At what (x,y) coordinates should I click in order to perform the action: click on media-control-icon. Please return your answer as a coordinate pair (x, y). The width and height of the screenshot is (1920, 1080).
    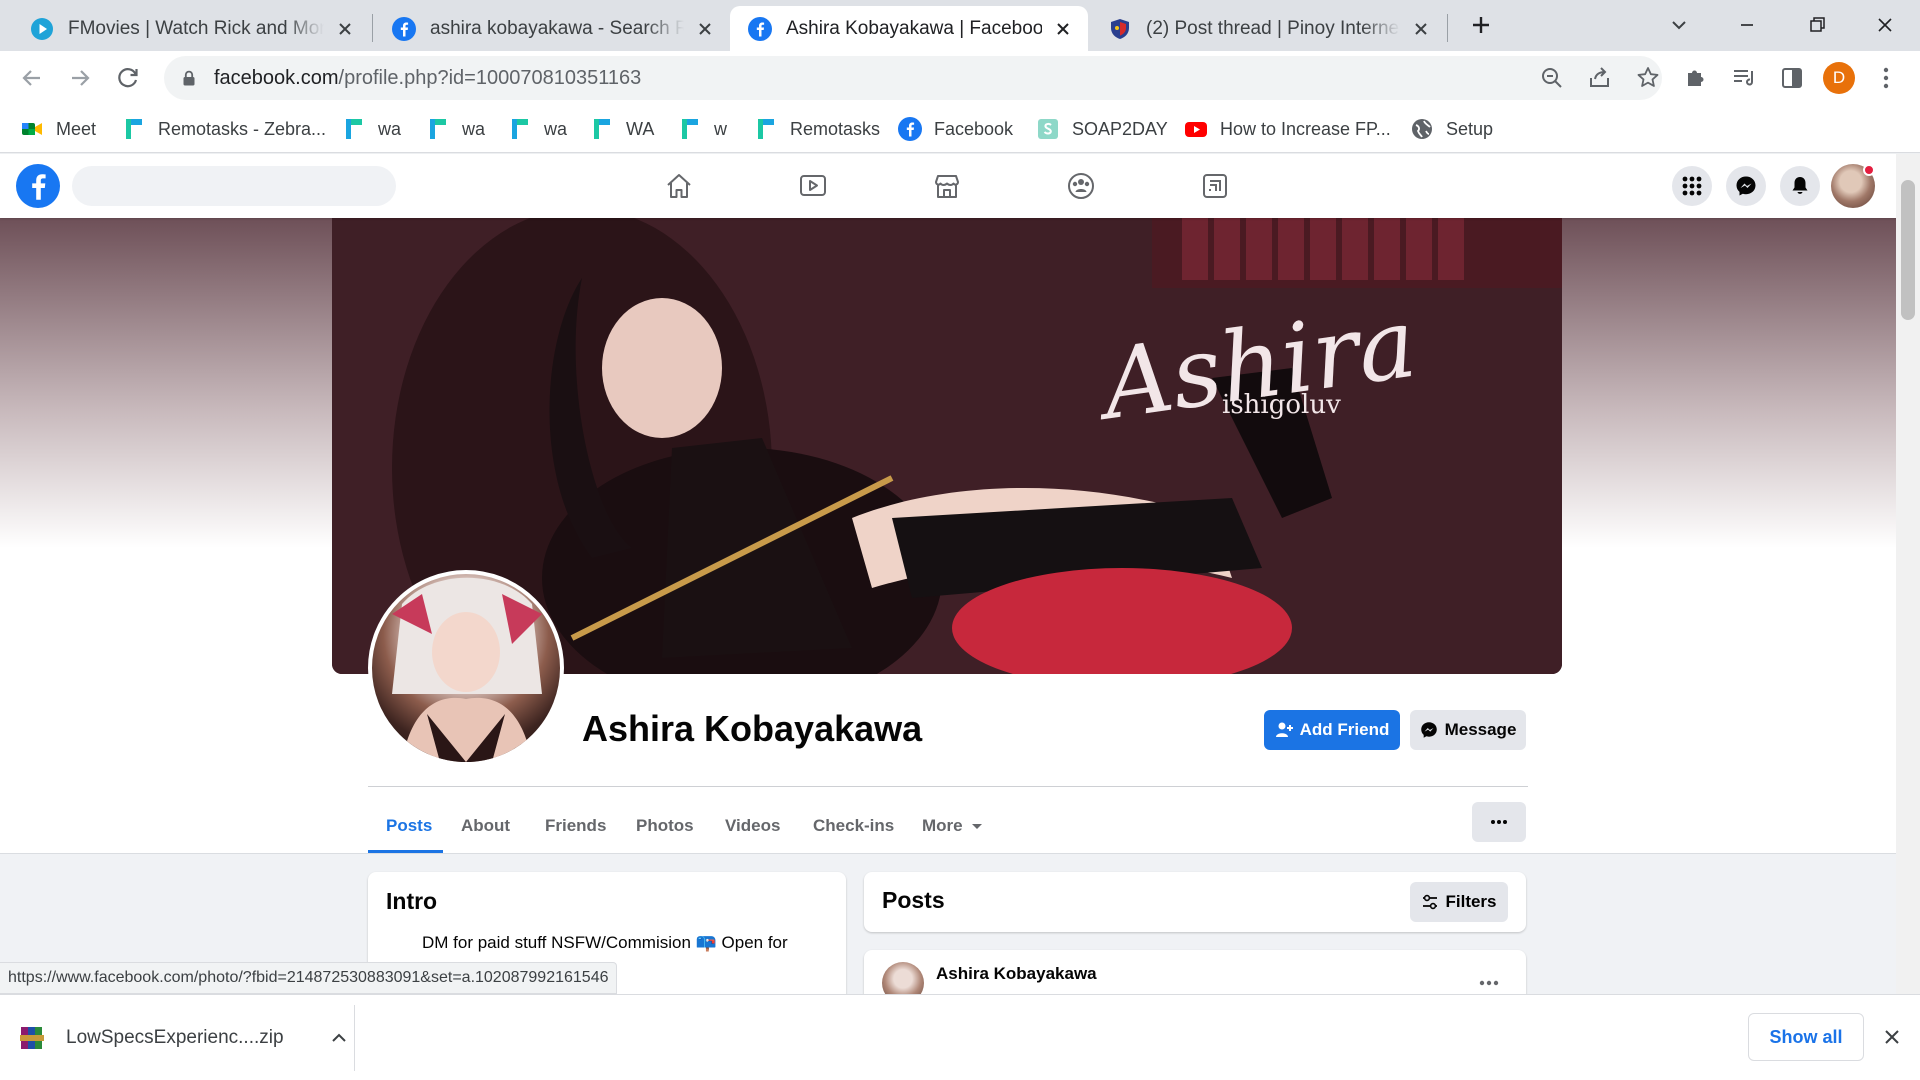
    Looking at the image, I should click on (1744, 78).